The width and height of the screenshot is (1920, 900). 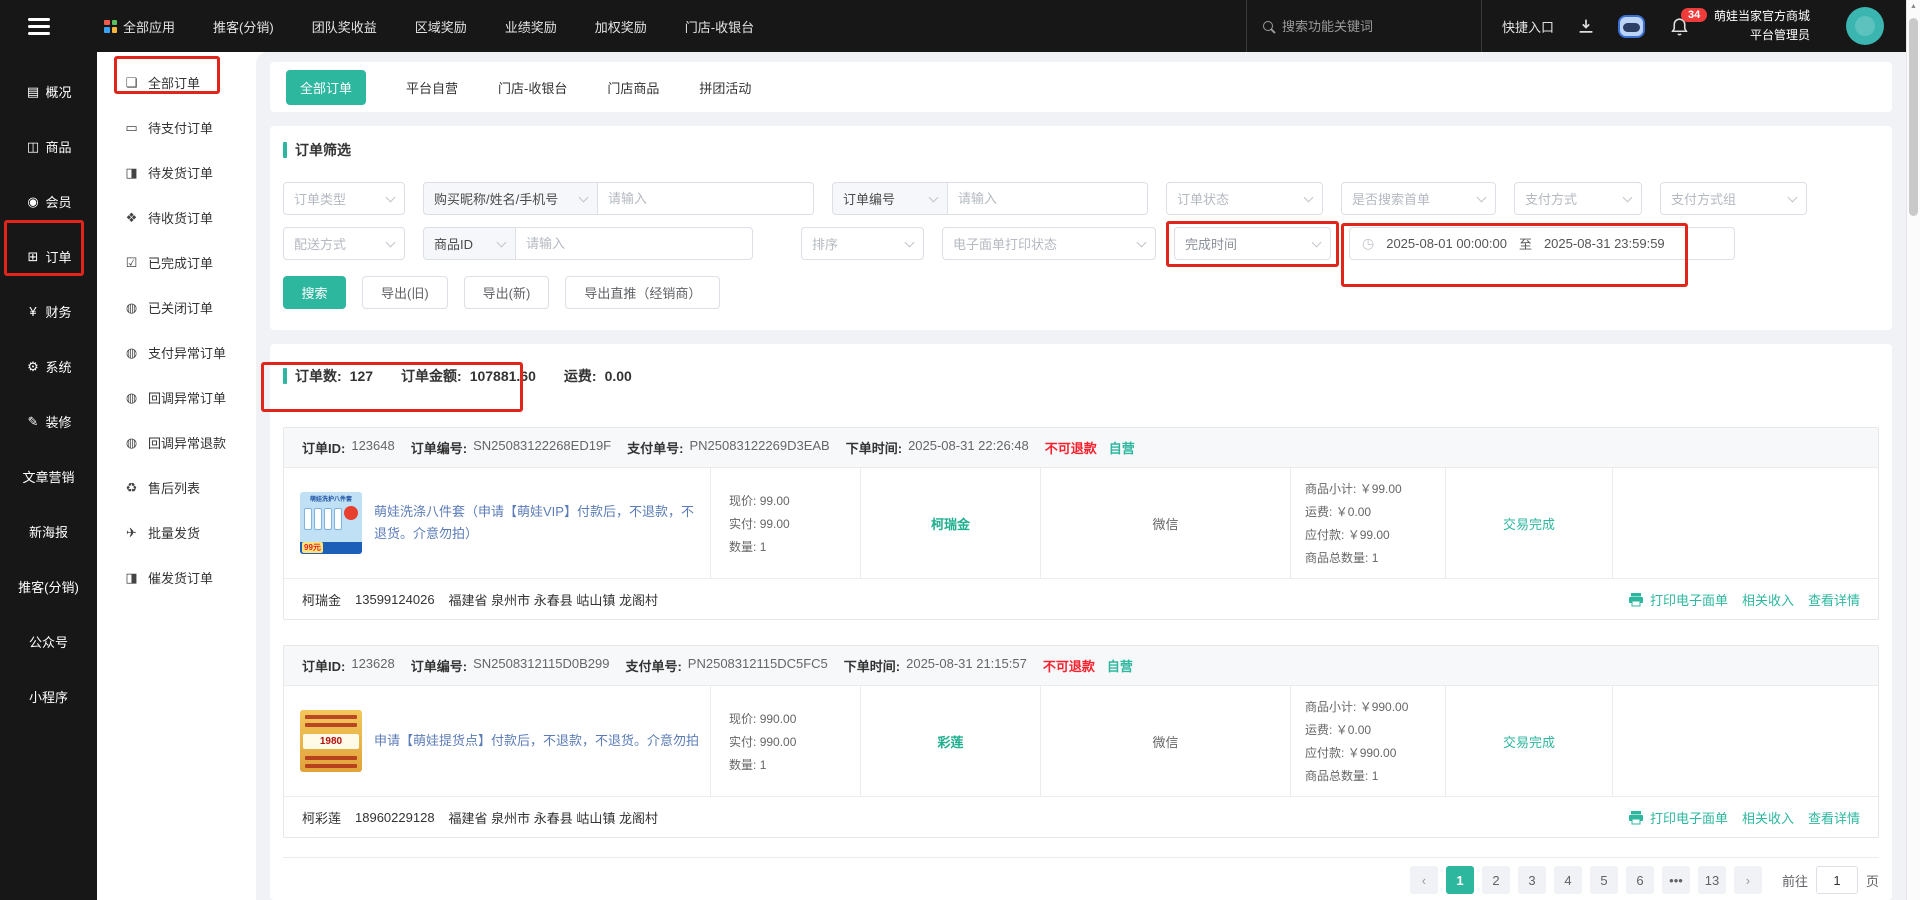 I want to click on buyer-cell: 柯瑞金, so click(x=951, y=523).